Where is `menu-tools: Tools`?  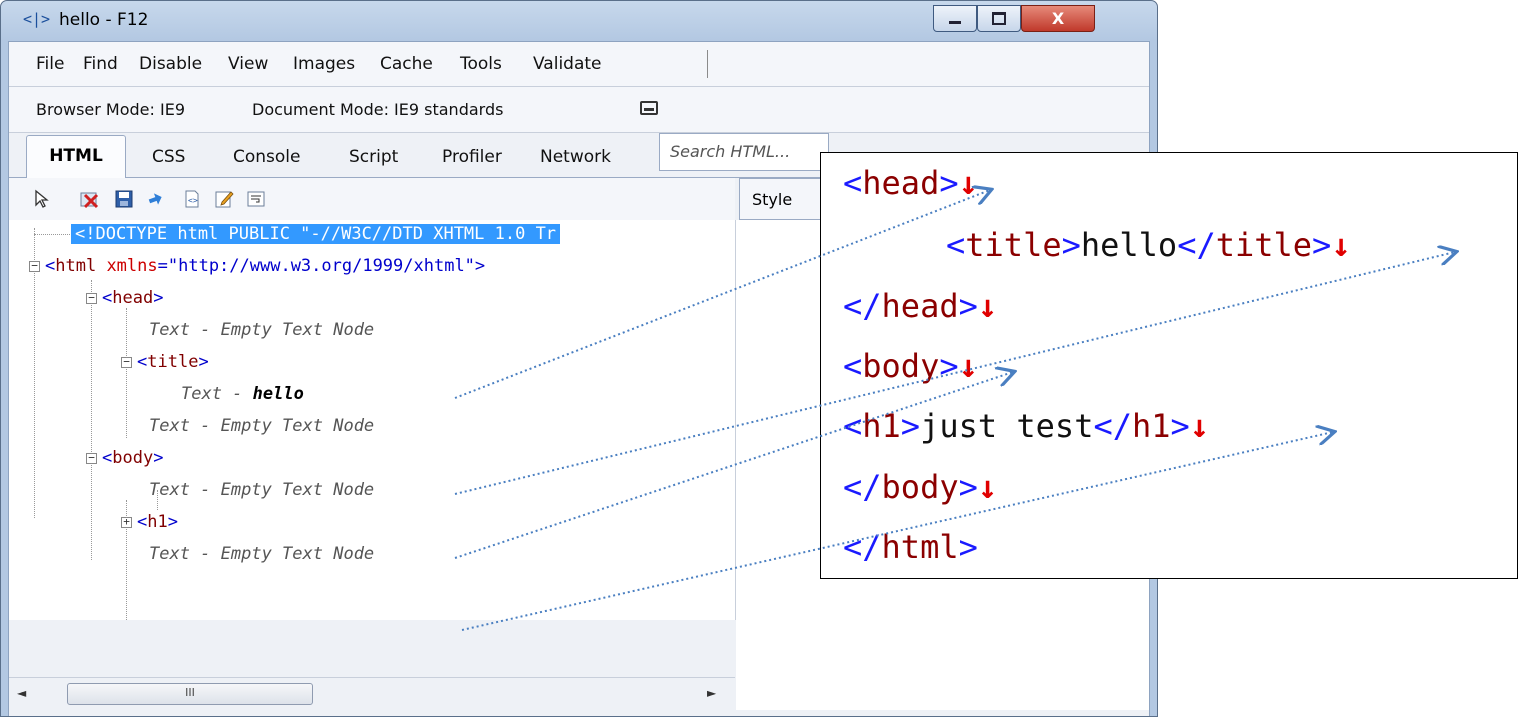 menu-tools: Tools is located at coordinates (481, 64).